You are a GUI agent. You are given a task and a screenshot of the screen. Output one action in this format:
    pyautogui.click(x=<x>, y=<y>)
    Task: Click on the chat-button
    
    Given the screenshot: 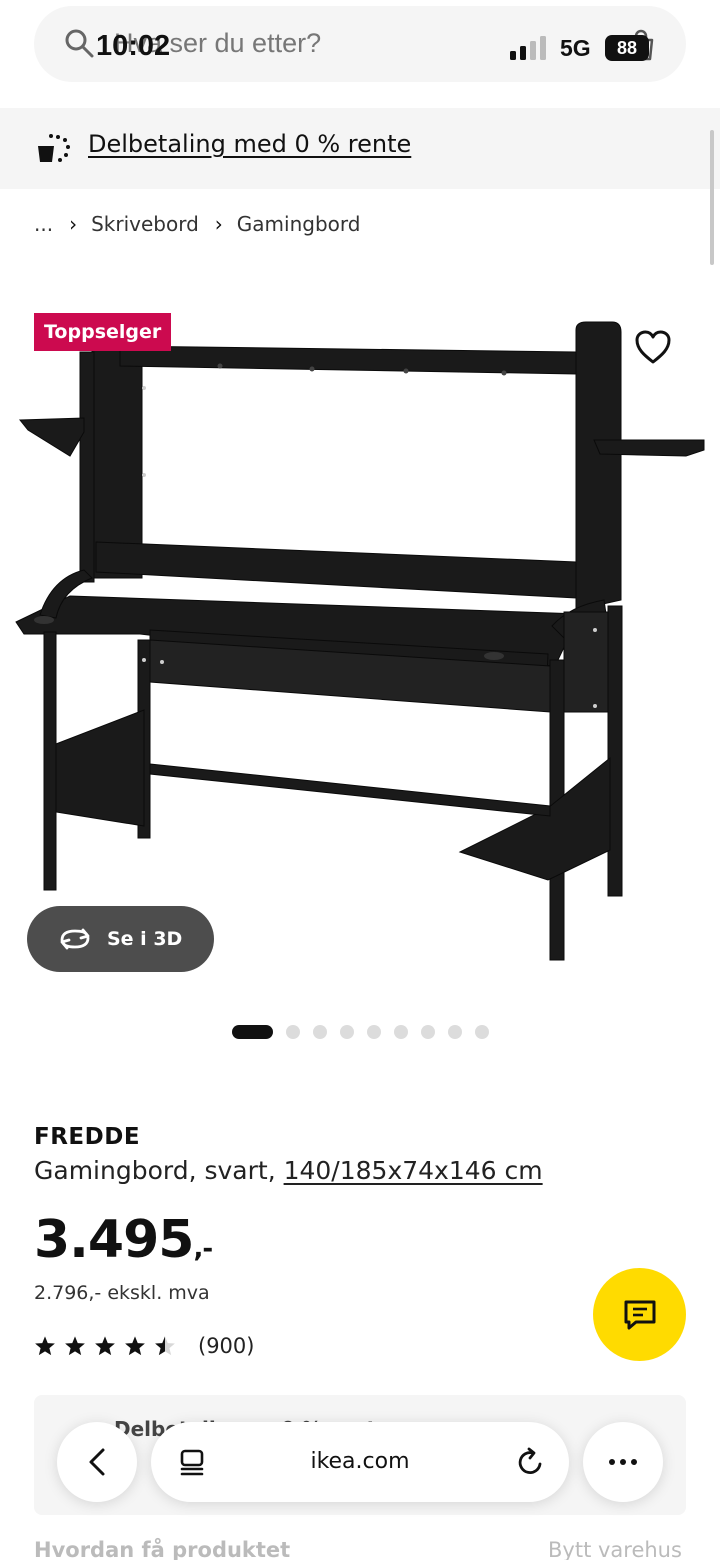 What is the action you would take?
    pyautogui.click(x=639, y=1314)
    